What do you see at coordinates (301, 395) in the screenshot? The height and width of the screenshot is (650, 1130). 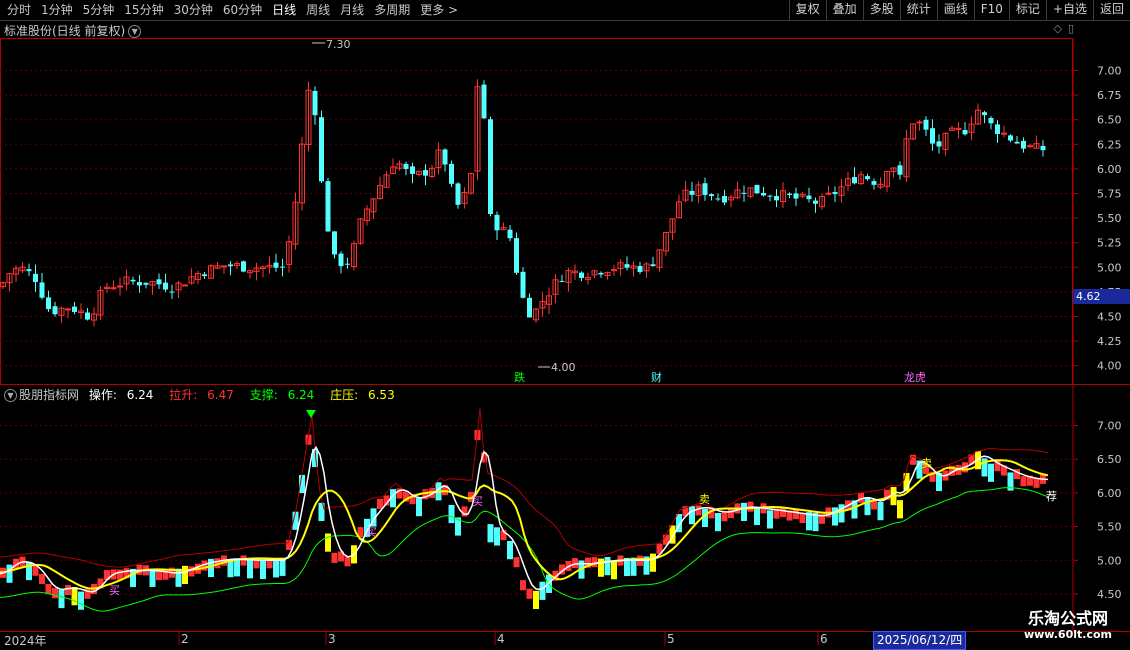 I see `support-value: 6.24` at bounding box center [301, 395].